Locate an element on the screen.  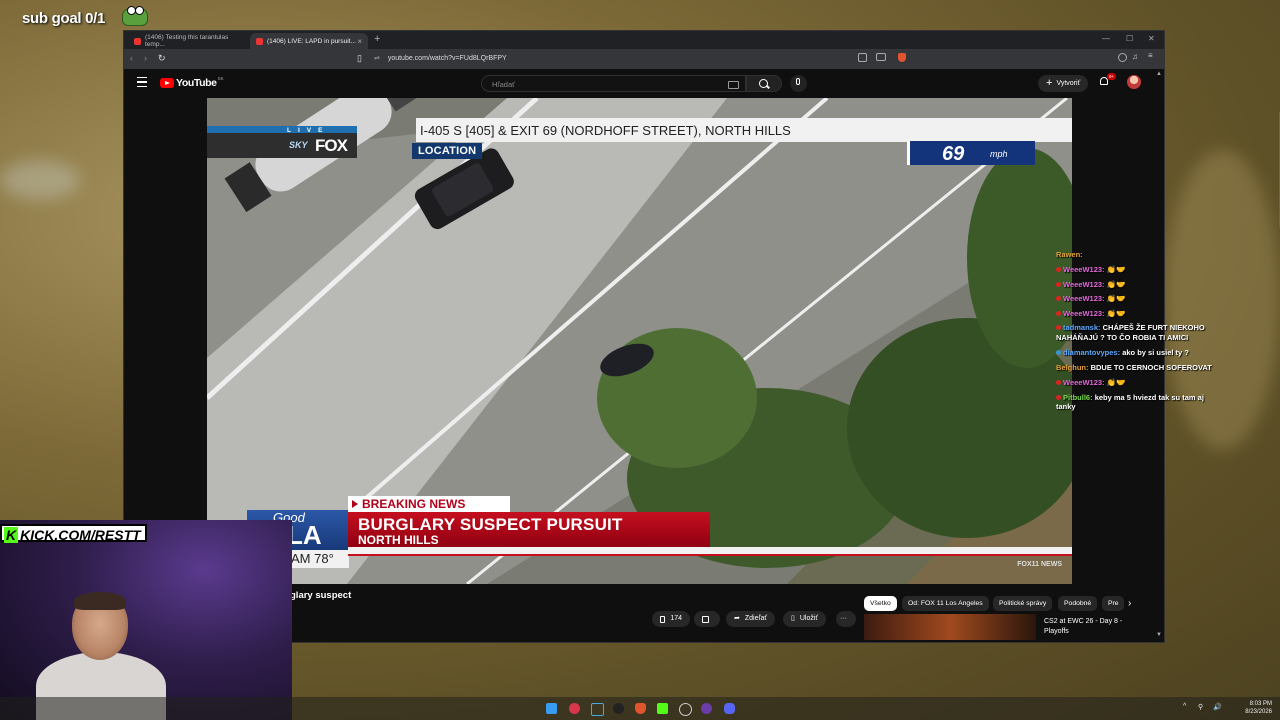
kick-app-icon is located at coordinates (662, 708).